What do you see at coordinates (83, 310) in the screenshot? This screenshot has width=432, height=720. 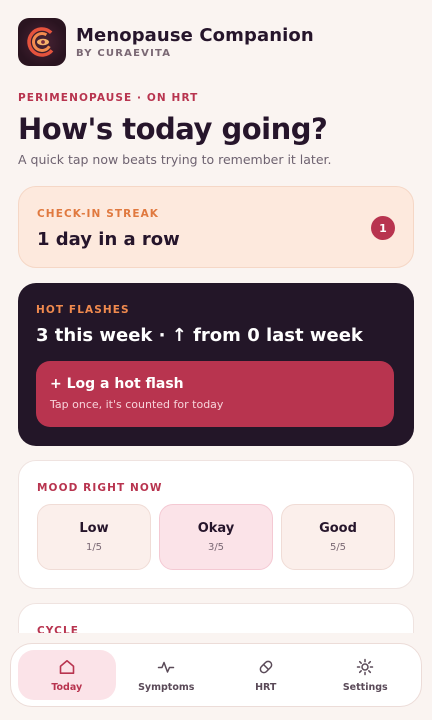 I see `hot-flashes-label: HOT FLASHES` at bounding box center [83, 310].